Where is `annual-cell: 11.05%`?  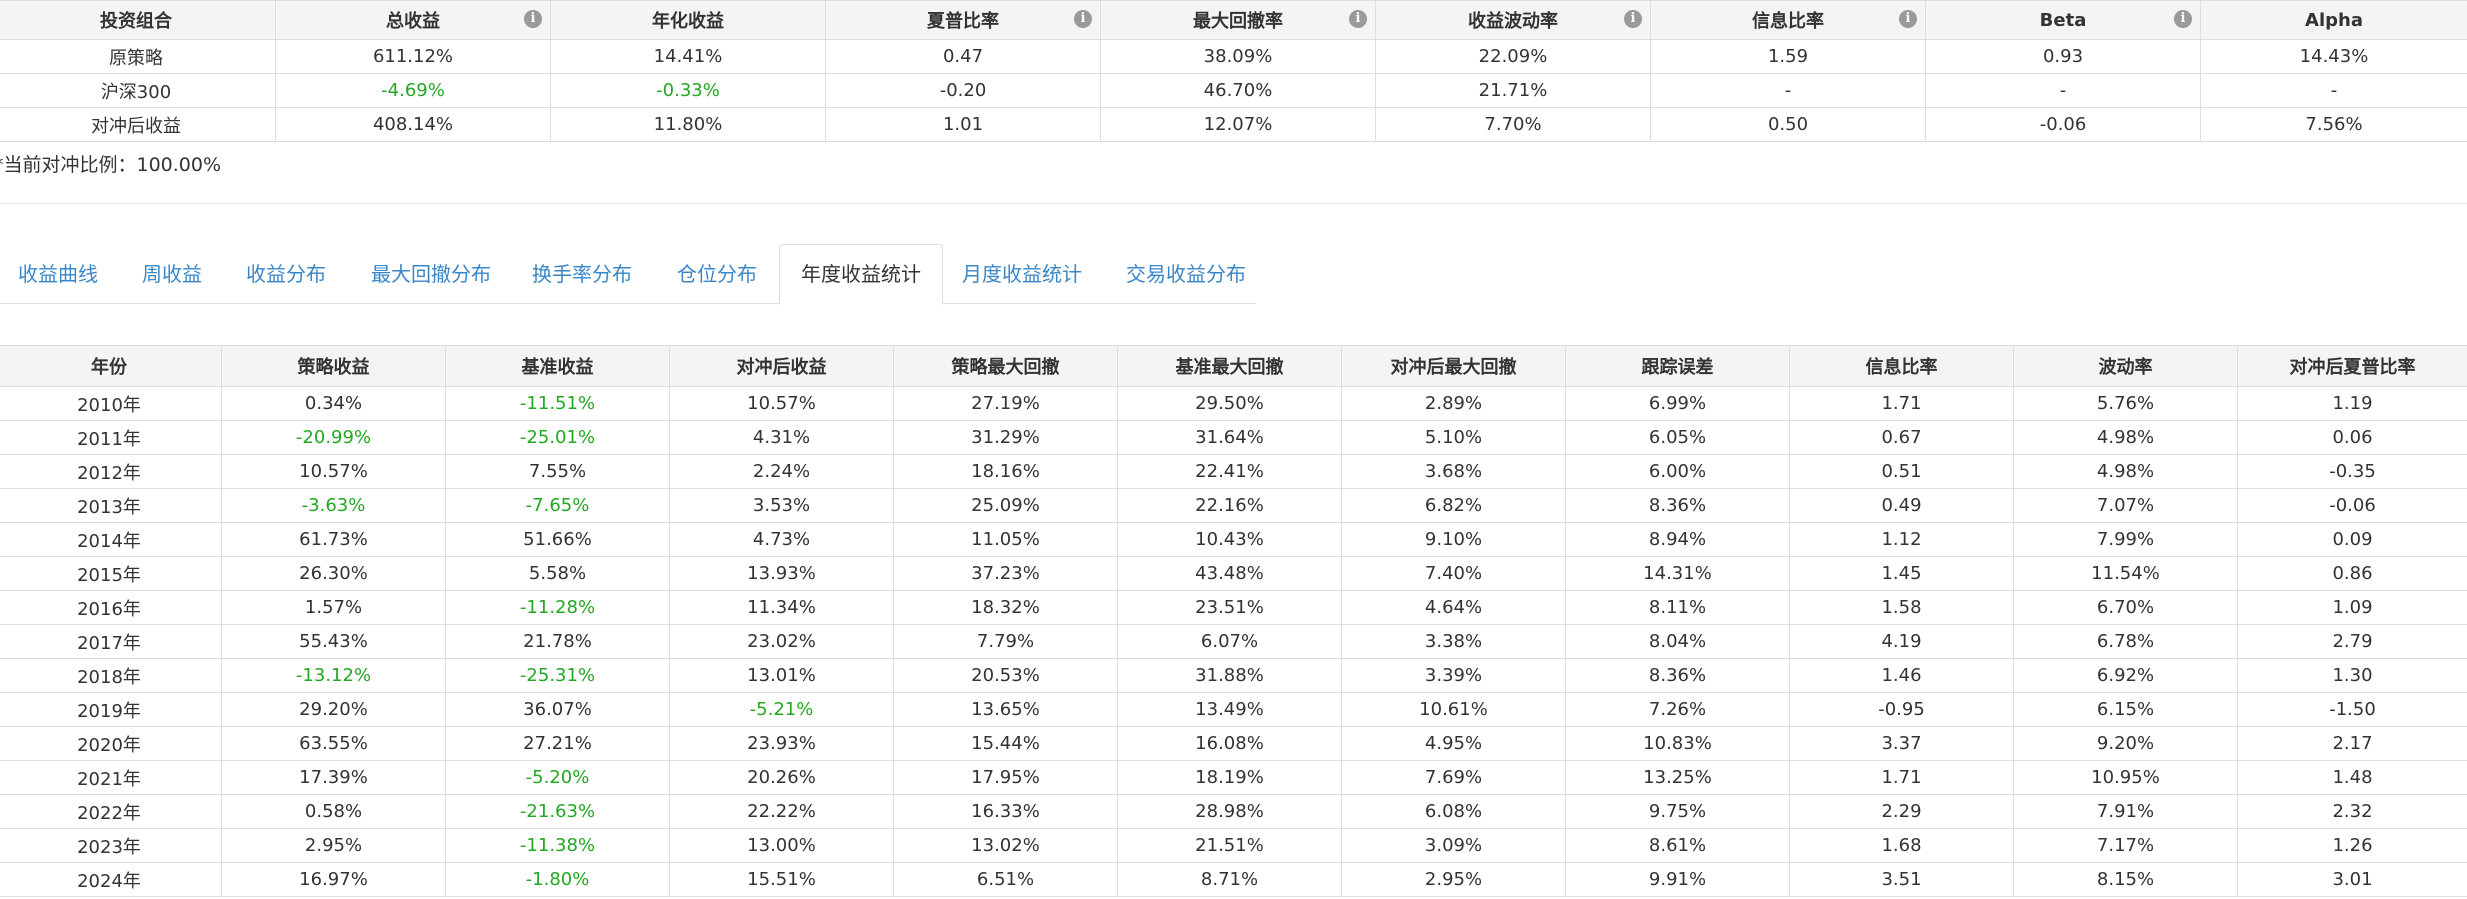
annual-cell: 11.05% is located at coordinates (1005, 539).